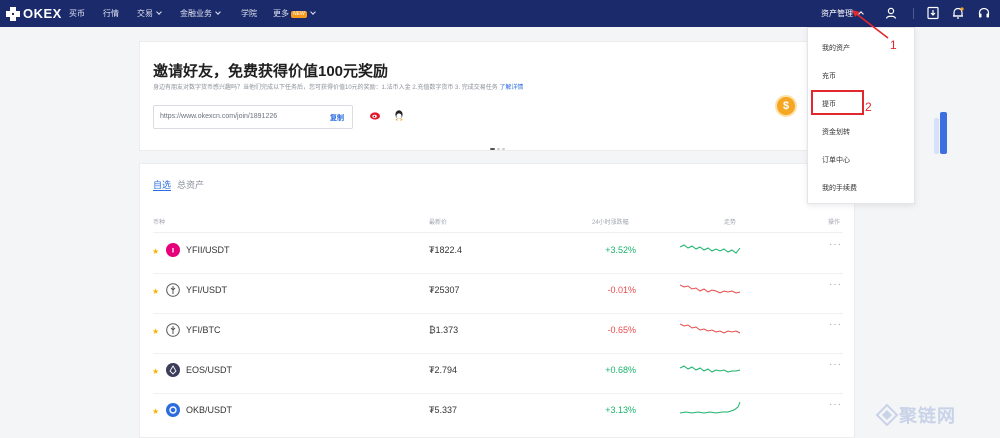 The width and height of the screenshot is (1000, 438). I want to click on header-trend: 走势, so click(730, 223).